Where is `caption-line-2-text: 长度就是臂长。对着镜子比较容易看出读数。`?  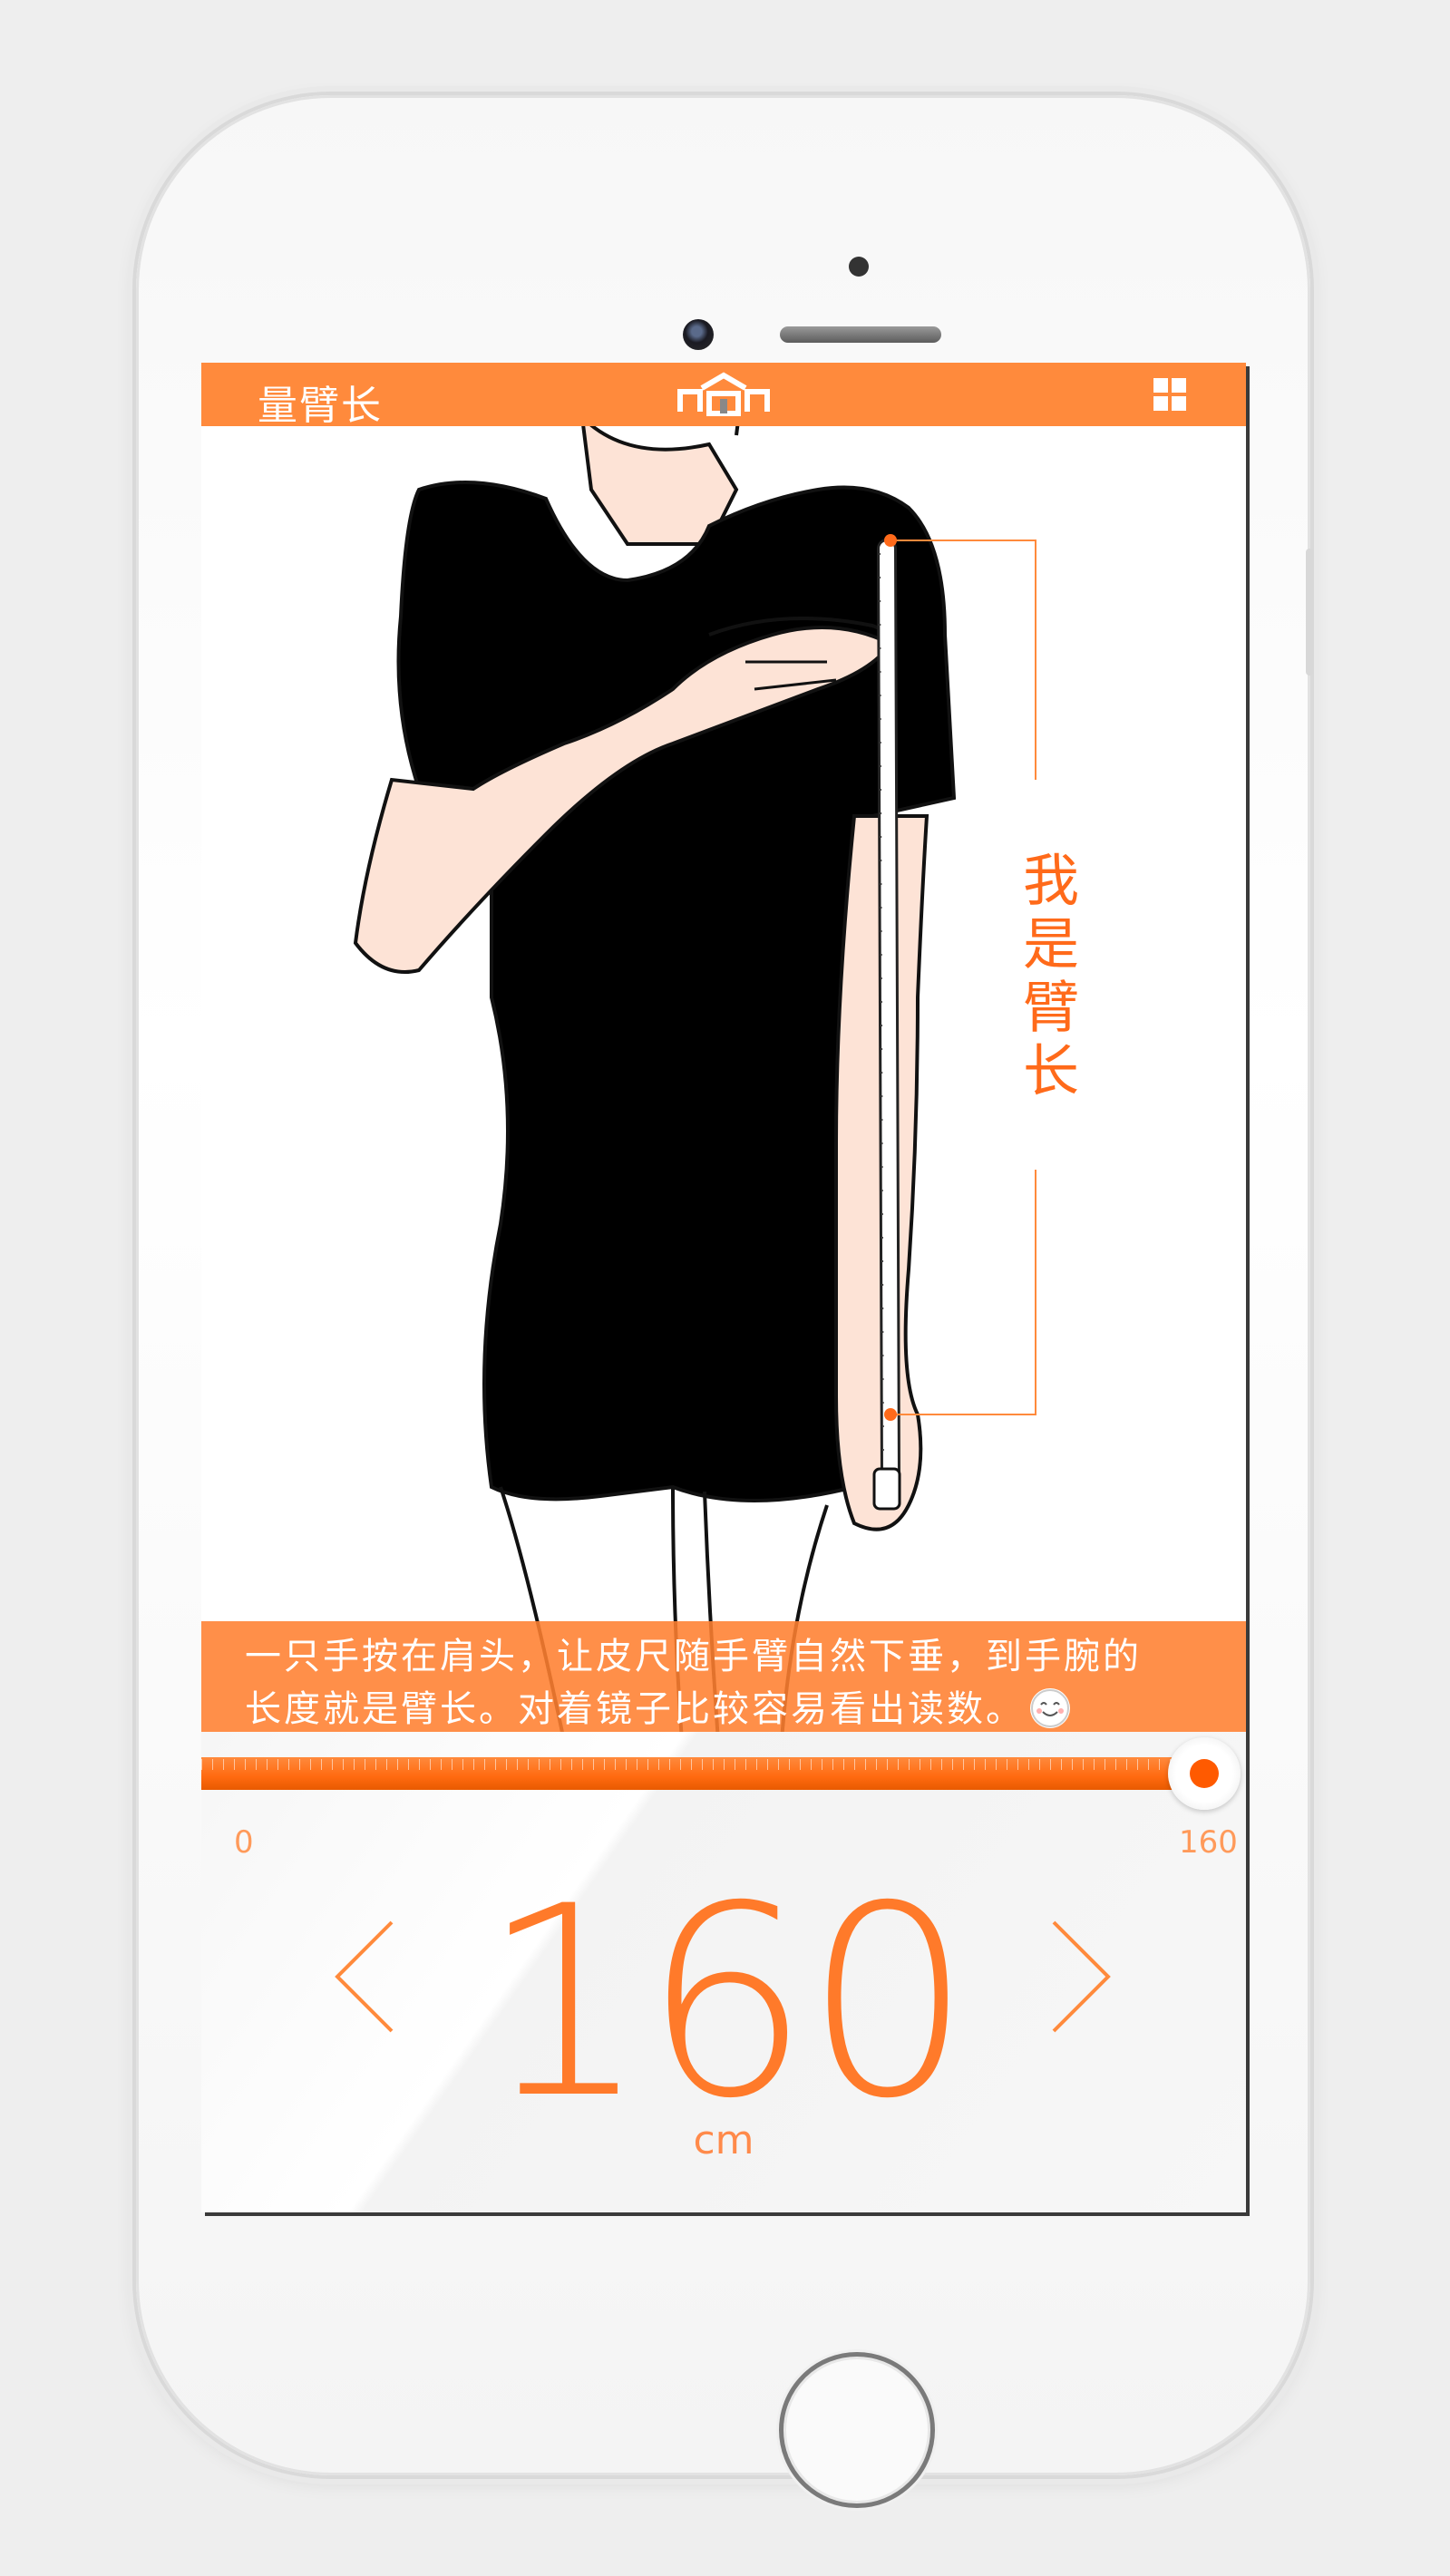 caption-line-2-text: 长度就是臂长。对着镜子比较容易看出读数。 is located at coordinates (635, 1709).